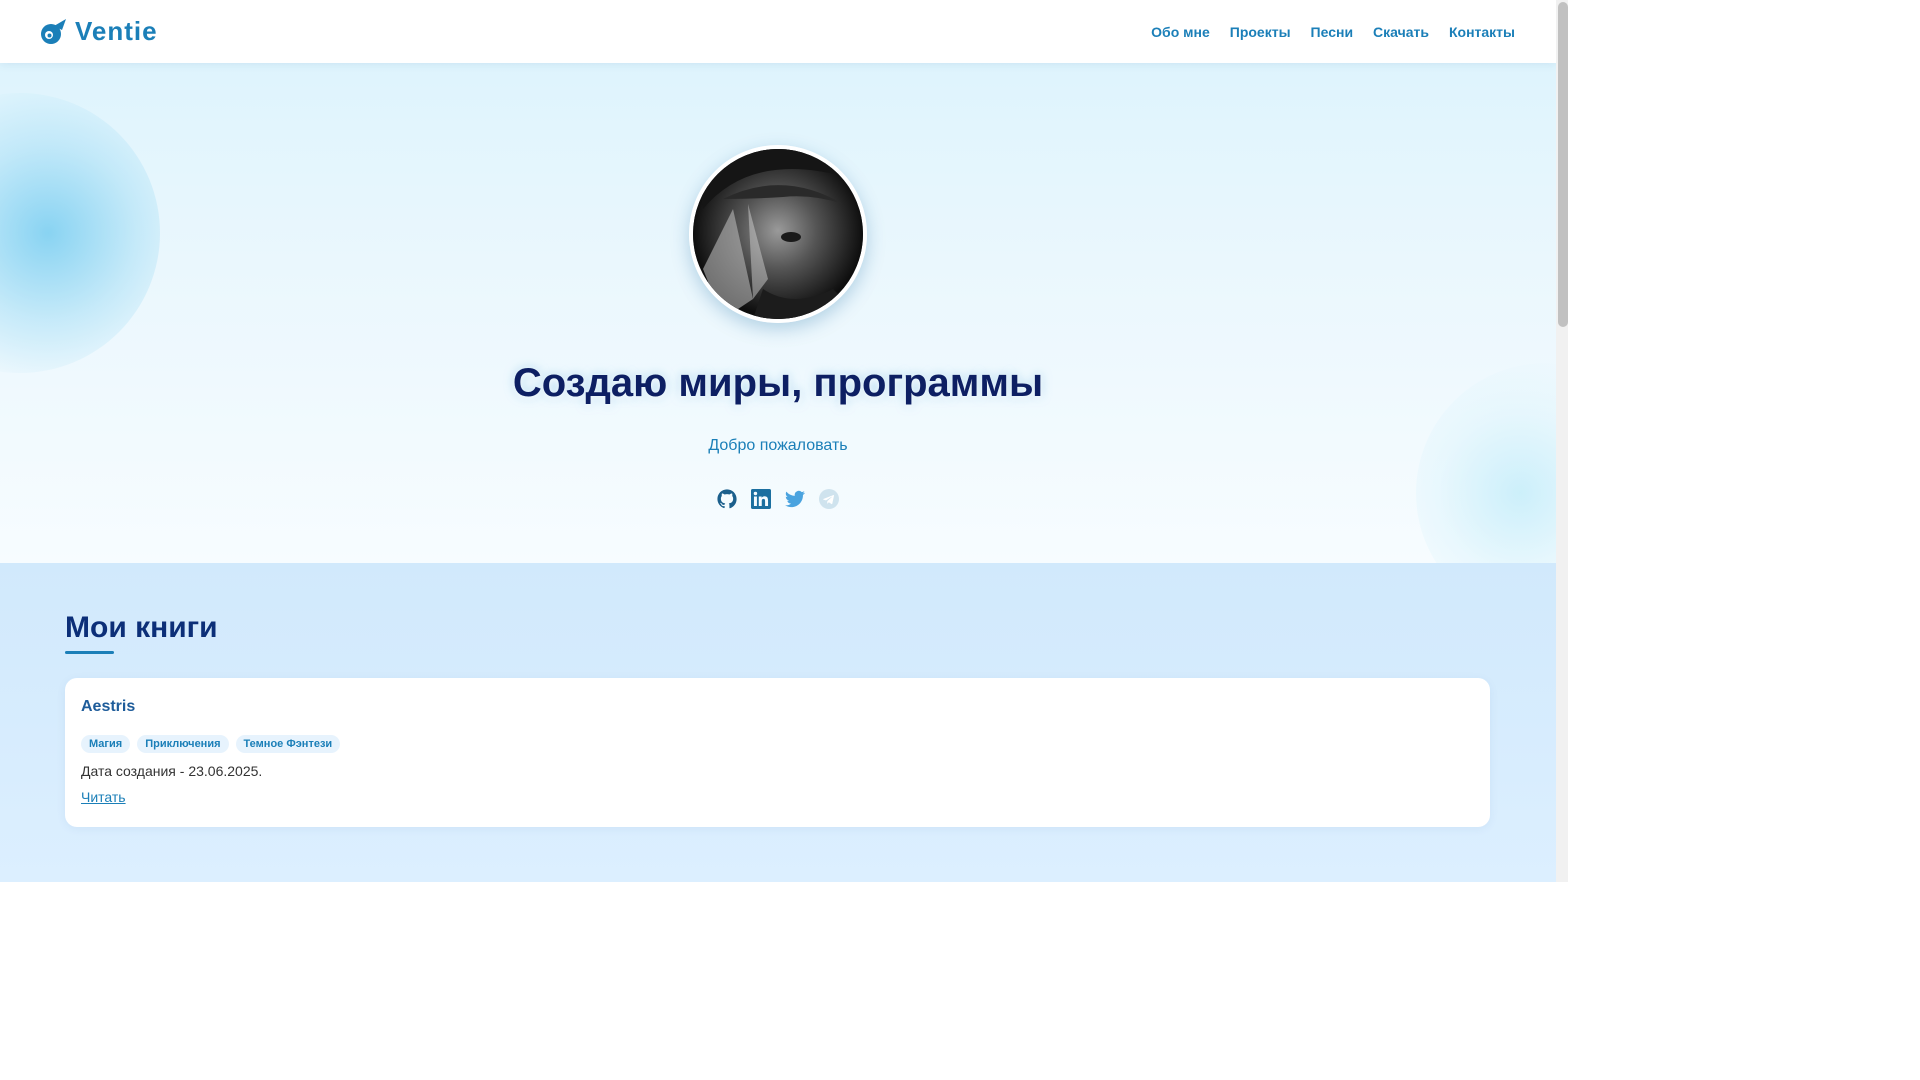  Describe the element at coordinates (106, 744) in the screenshot. I see `tag-badge: Магия` at that location.